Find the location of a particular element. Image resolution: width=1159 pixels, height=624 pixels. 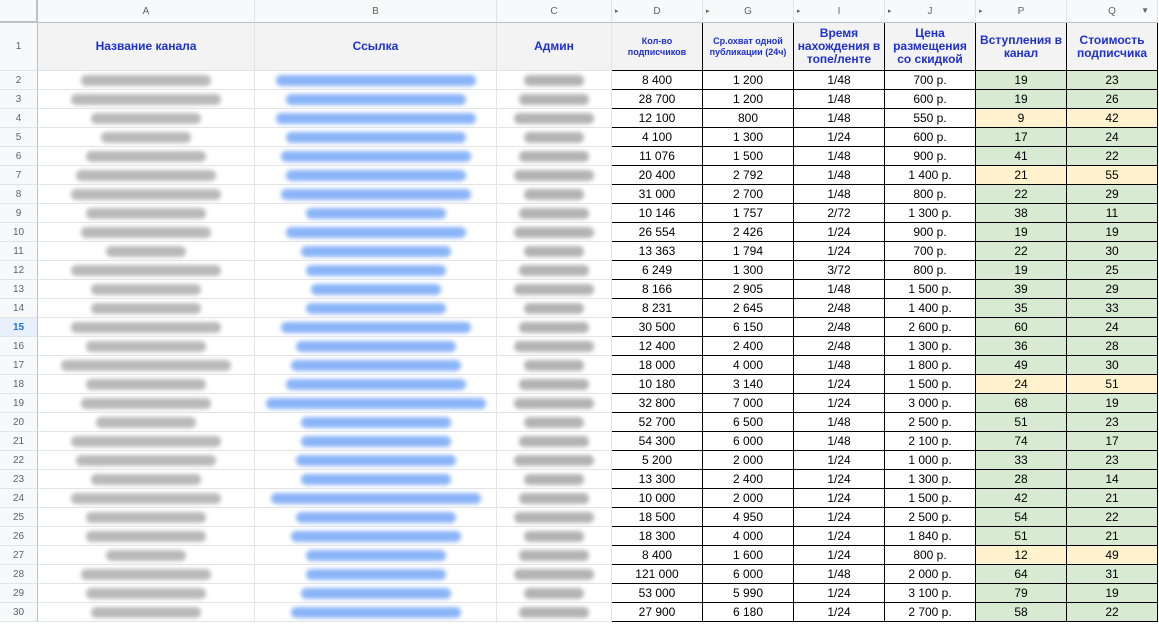

table-cell-price: 2 000 р. is located at coordinates (930, 574).